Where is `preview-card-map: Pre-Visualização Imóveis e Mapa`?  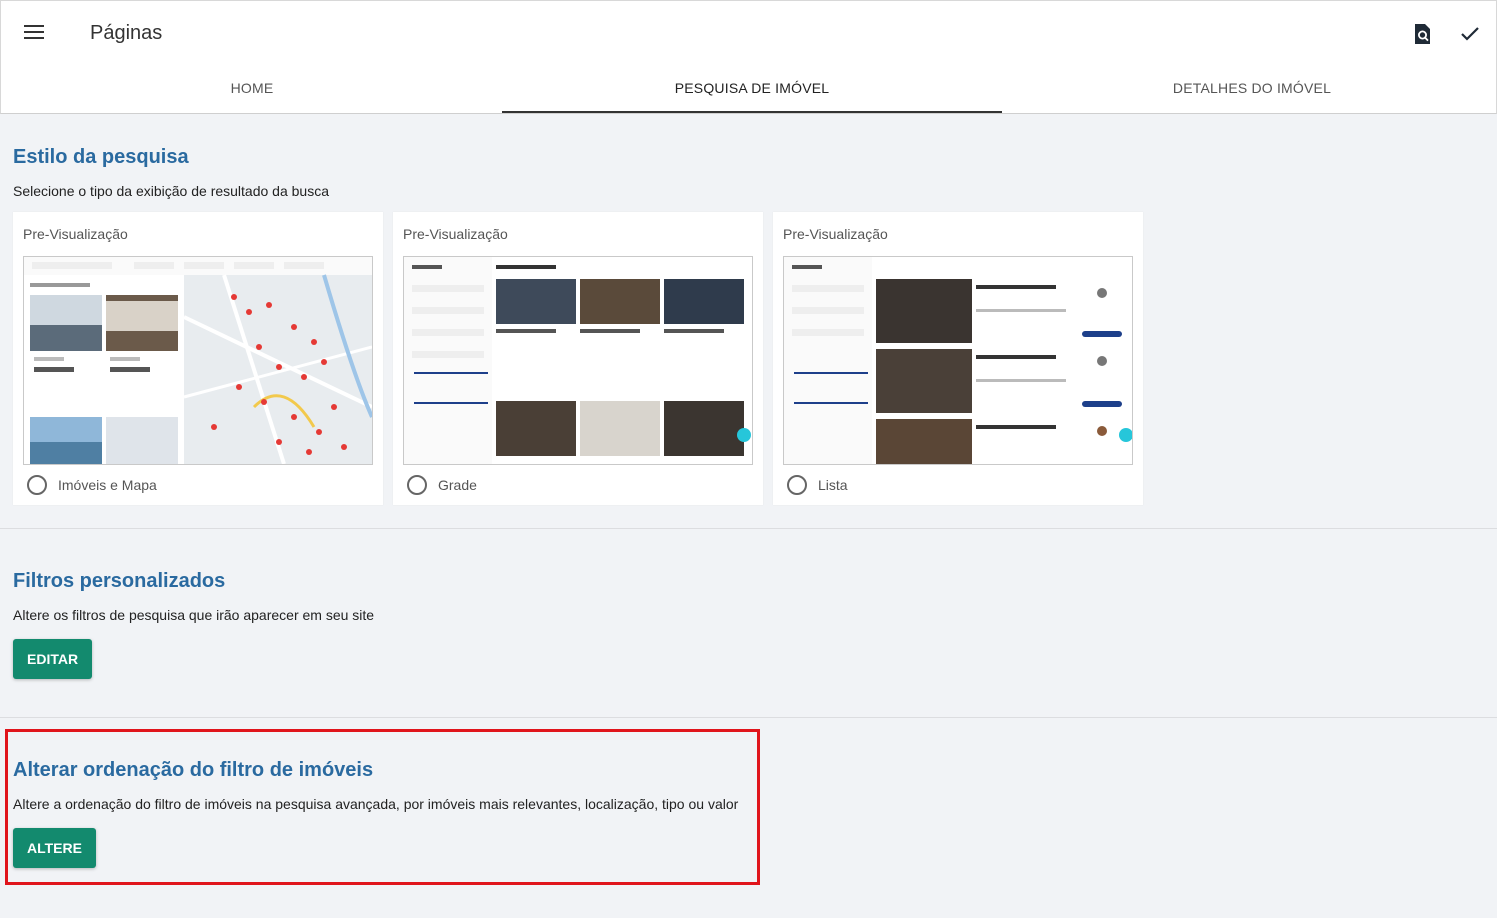
preview-card-map: Pre-Visualização Imóveis e Mapa is located at coordinates (198, 358).